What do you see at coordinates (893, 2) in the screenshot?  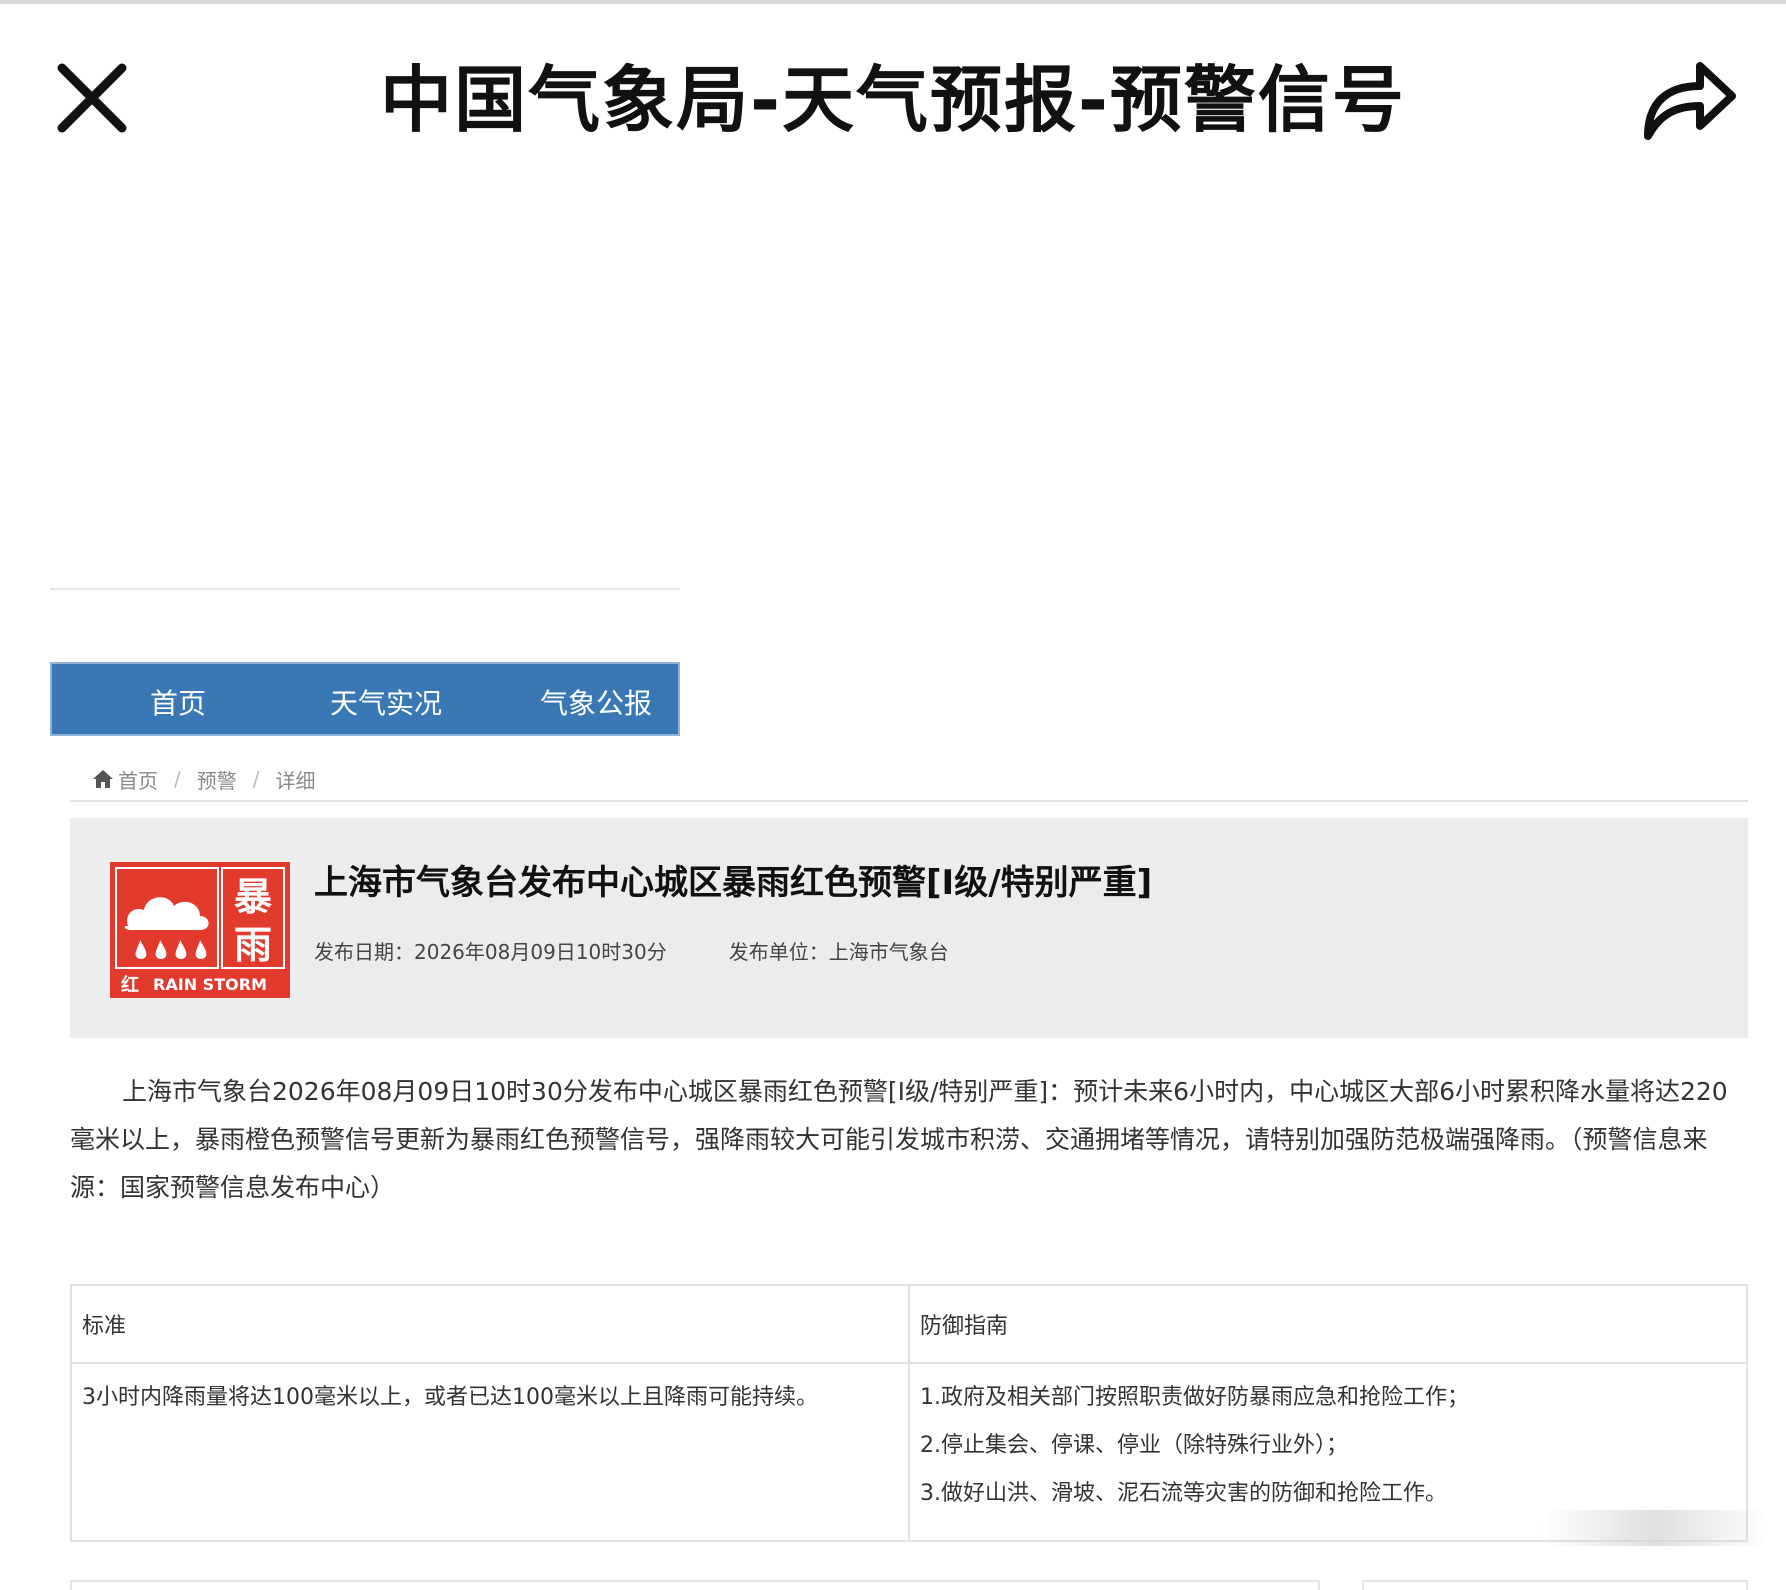 I see `top-border` at bounding box center [893, 2].